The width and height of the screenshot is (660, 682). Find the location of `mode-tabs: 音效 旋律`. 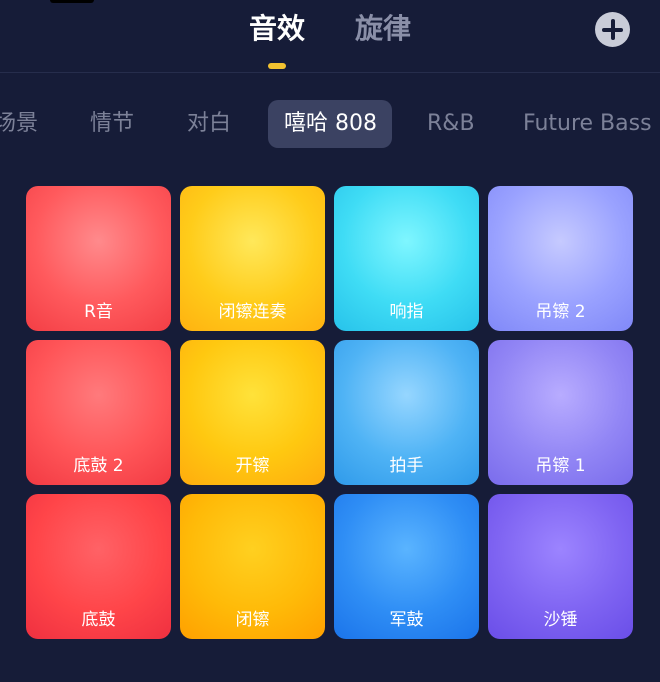

mode-tabs: 音效 旋律 is located at coordinates (330, 36).